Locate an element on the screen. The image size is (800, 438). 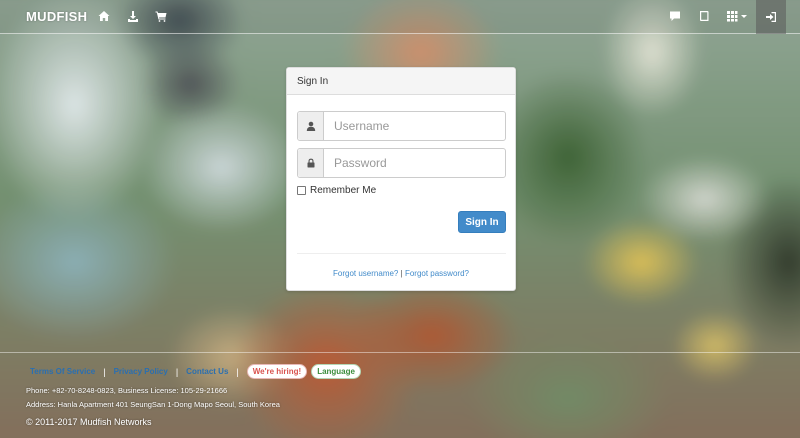
forgot-links: Forgot username? | Forgot password? is located at coordinates (401, 273).